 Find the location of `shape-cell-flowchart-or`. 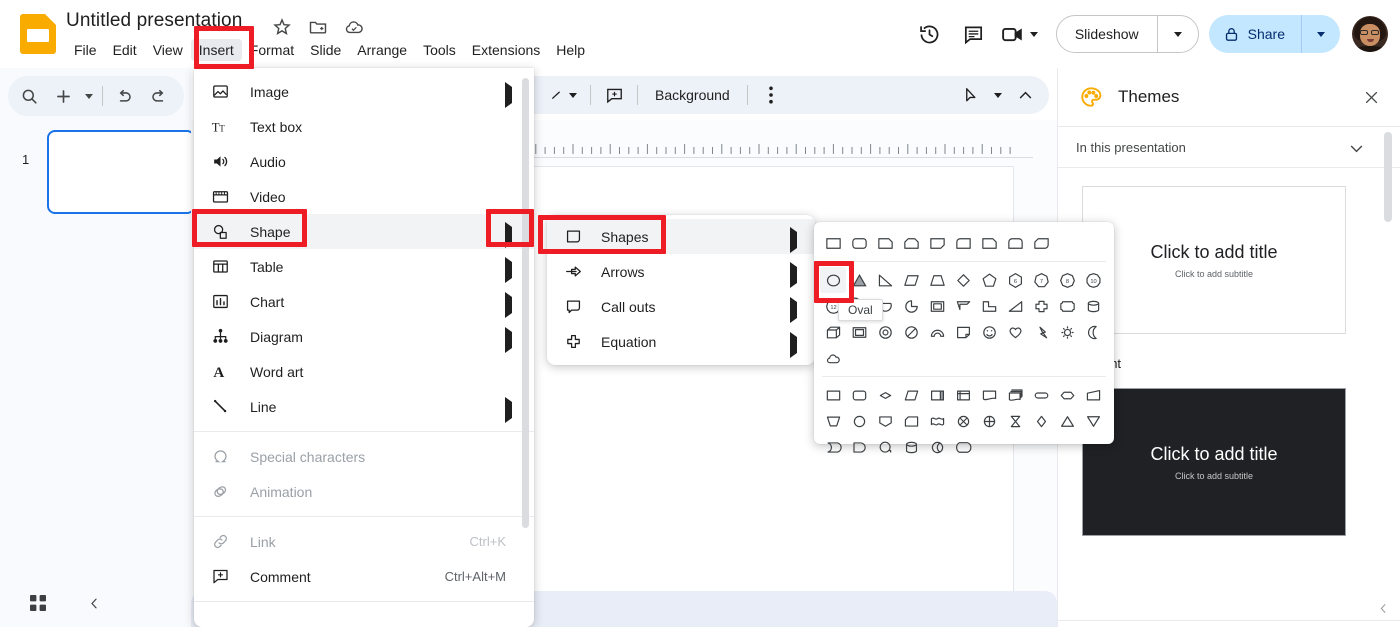

shape-cell-flowchart-or is located at coordinates (989, 421).